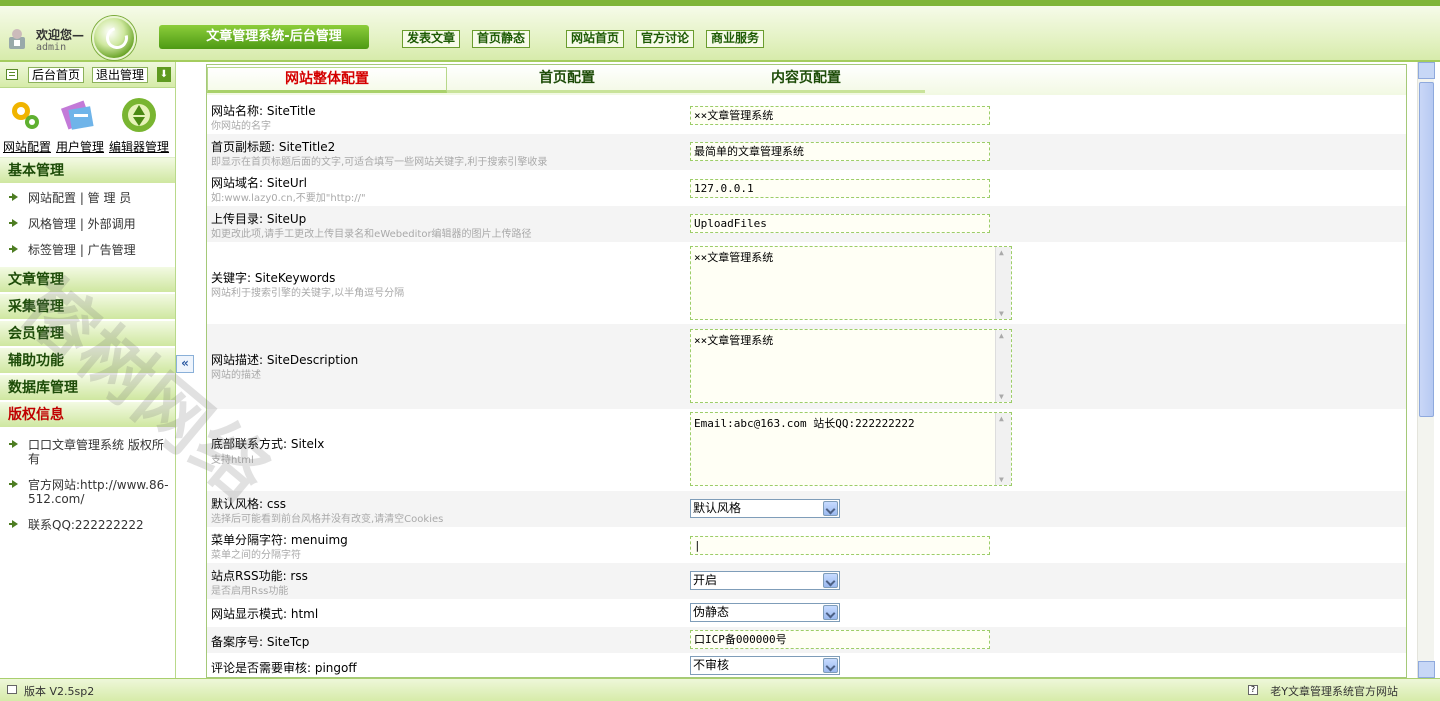  What do you see at coordinates (840, 188) in the screenshot?
I see `site-url-input: 127.0.0.1` at bounding box center [840, 188].